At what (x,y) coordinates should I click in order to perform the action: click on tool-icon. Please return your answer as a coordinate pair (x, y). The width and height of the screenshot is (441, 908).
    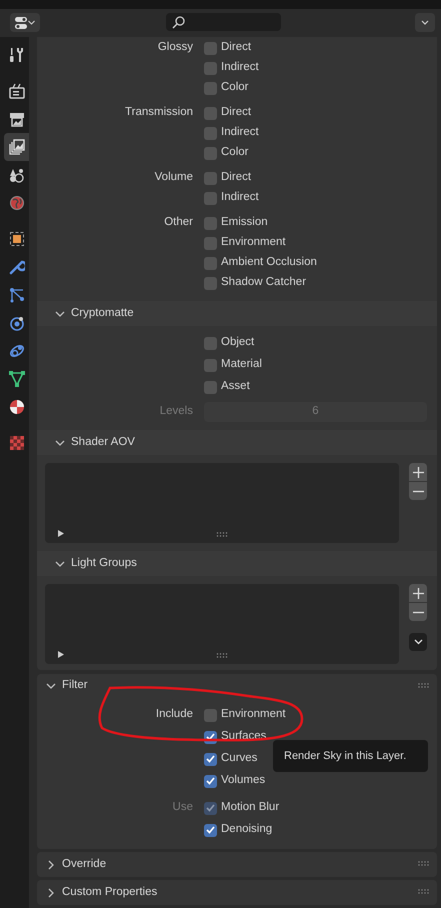
    Looking at the image, I should click on (16, 55).